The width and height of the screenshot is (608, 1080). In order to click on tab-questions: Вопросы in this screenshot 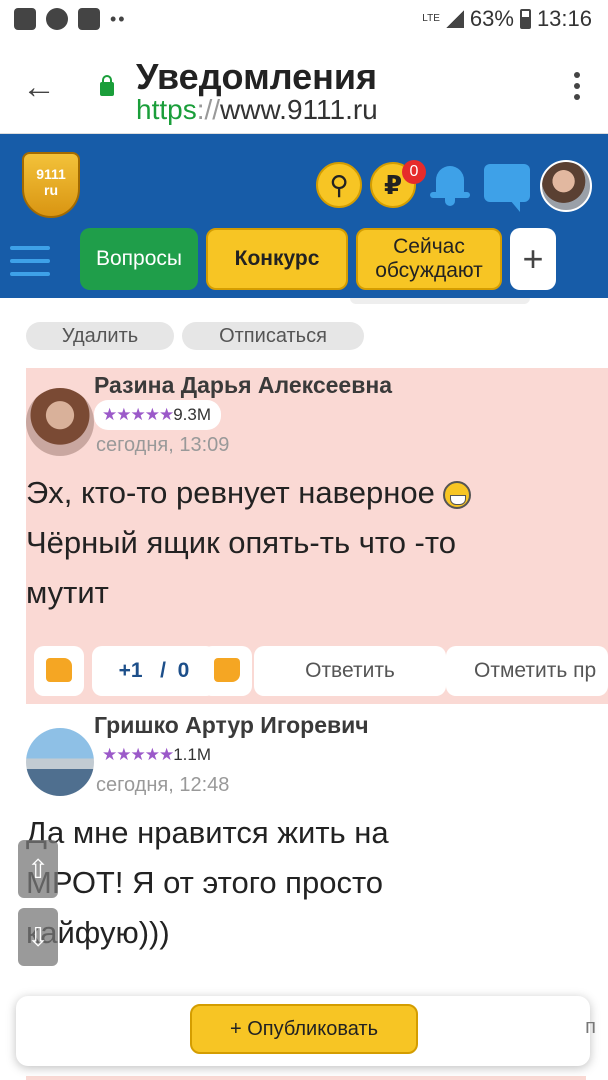, I will do `click(139, 259)`.